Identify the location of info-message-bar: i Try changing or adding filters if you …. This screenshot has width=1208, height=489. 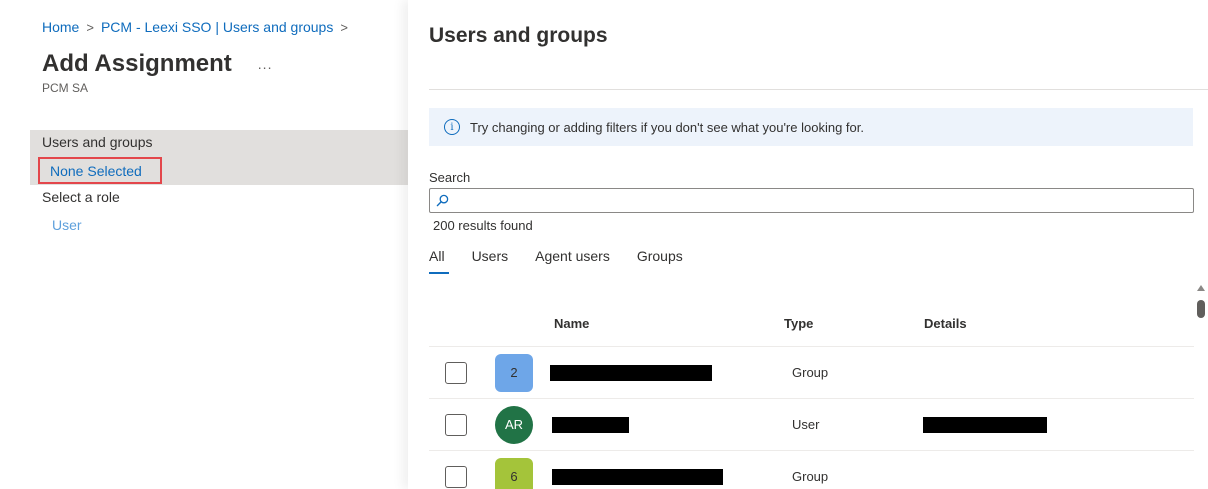
(811, 127).